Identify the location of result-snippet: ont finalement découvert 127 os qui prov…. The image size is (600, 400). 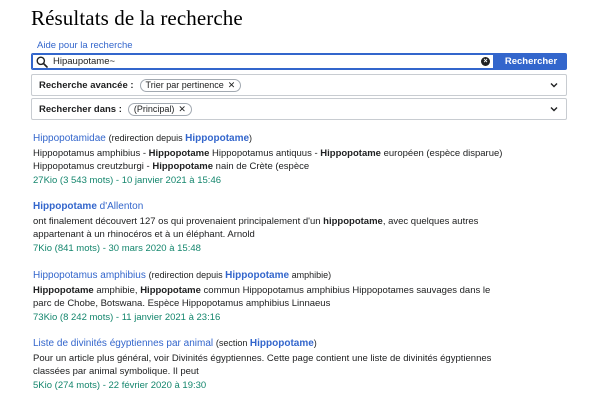
(256, 228).